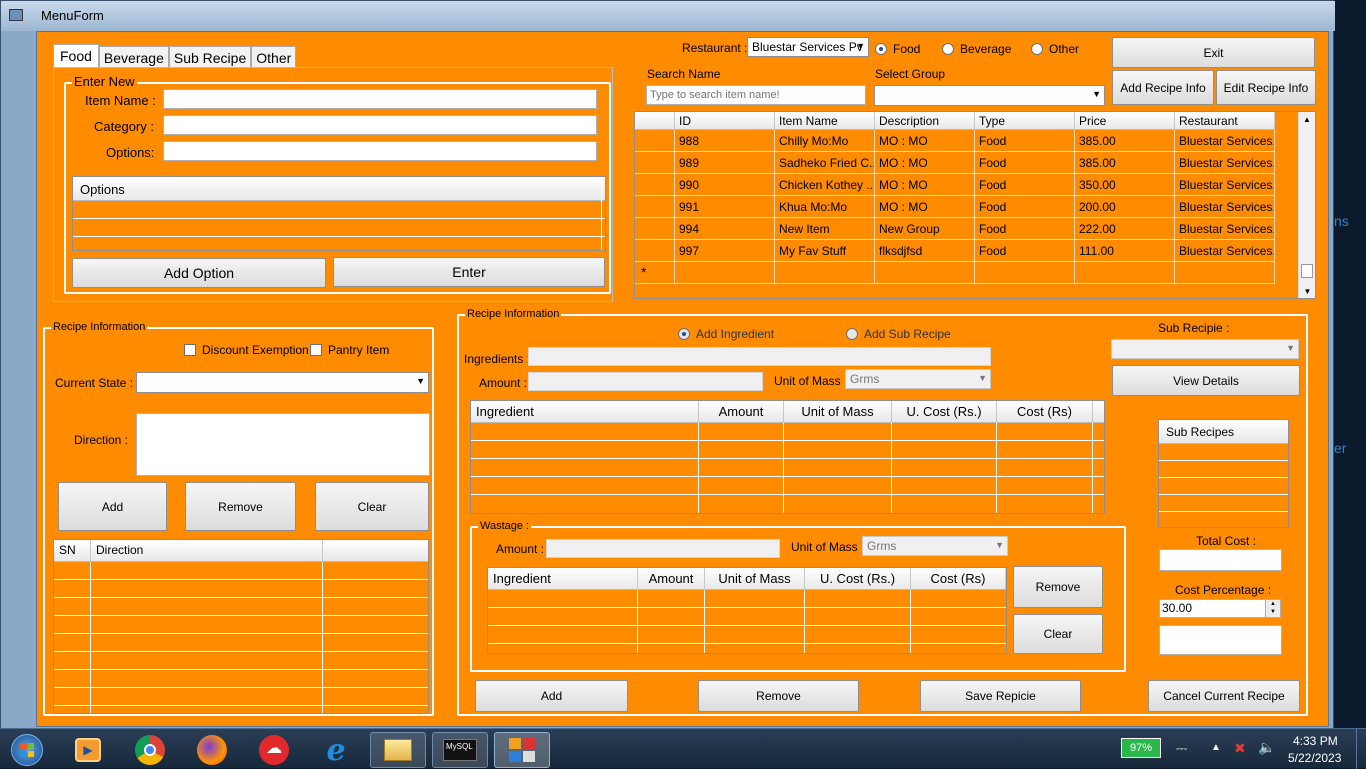  Describe the element at coordinates (398, 750) in the screenshot. I see `file-explorer-icon` at that location.